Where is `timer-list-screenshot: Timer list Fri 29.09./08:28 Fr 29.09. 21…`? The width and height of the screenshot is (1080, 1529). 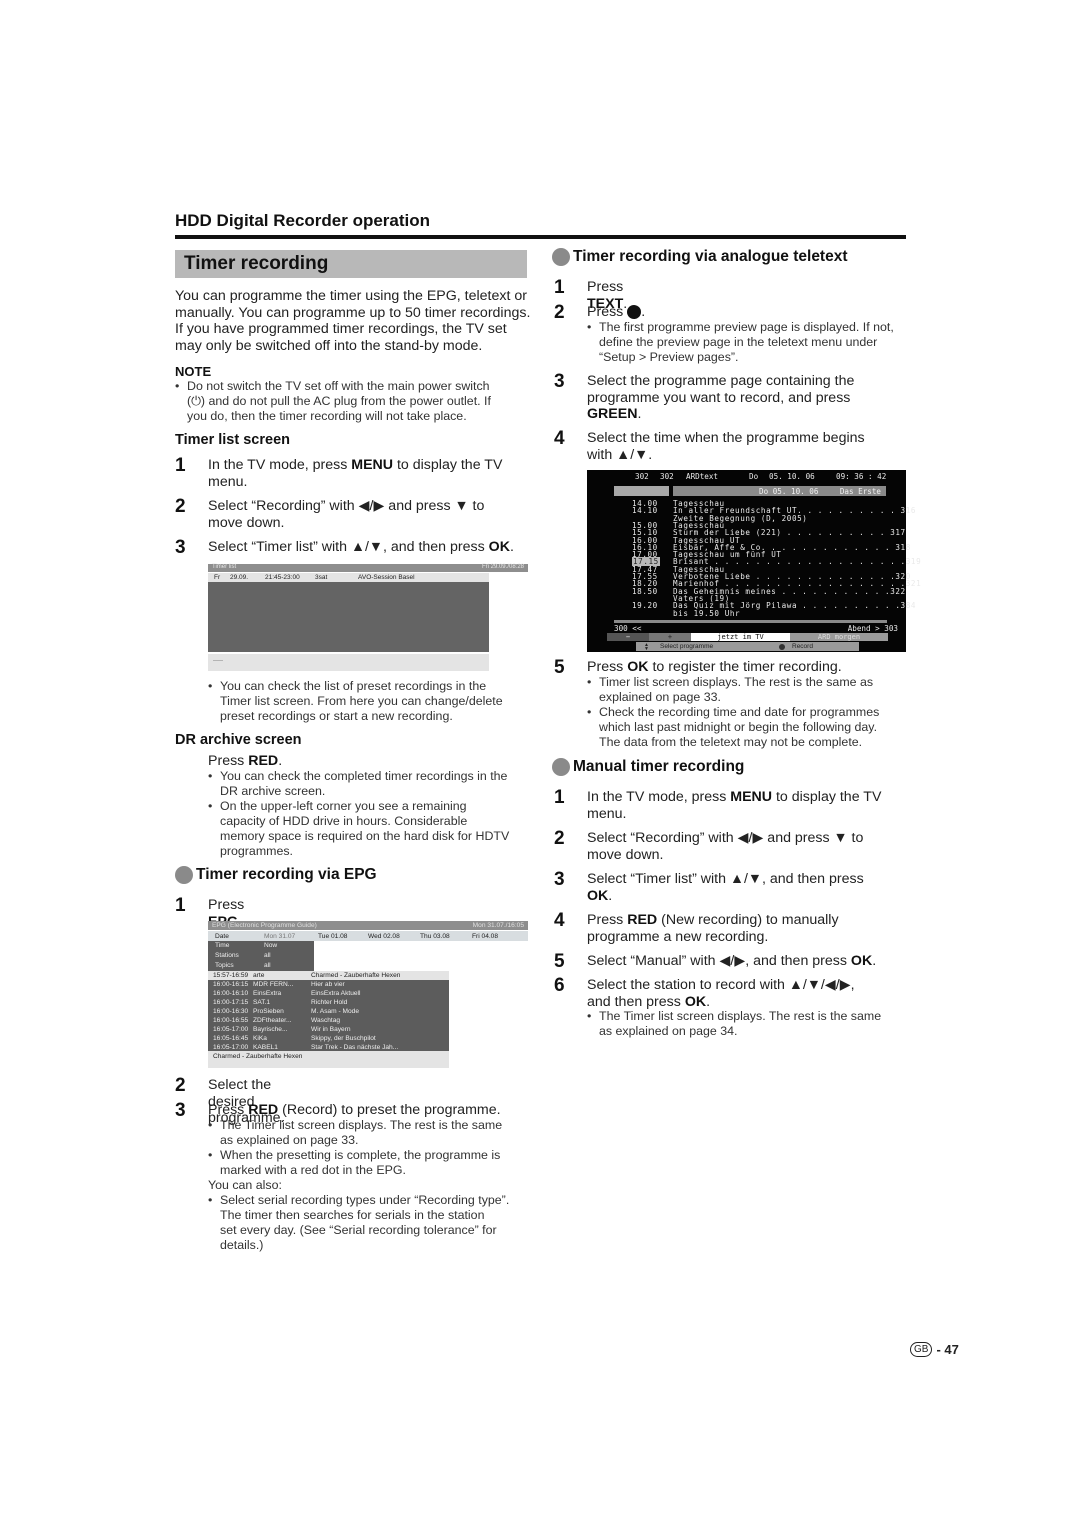
timer-list-screenshot: Timer list Fri 29.09./08:28 Fr 29.09. 21… is located at coordinates (368, 618).